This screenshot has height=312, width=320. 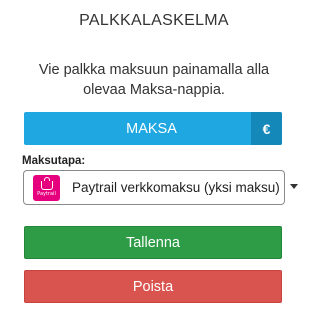 I want to click on dropdown-caret-icon, so click(x=294, y=186).